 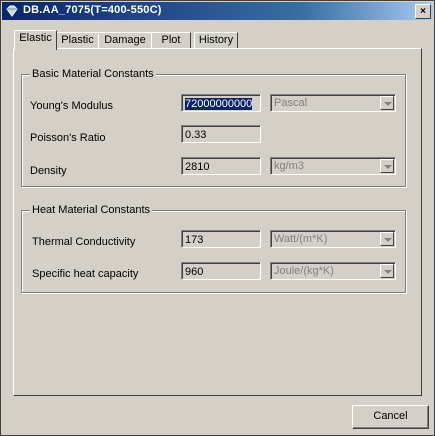 I want to click on thermal-conductivity-input: 173, so click(x=221, y=239).